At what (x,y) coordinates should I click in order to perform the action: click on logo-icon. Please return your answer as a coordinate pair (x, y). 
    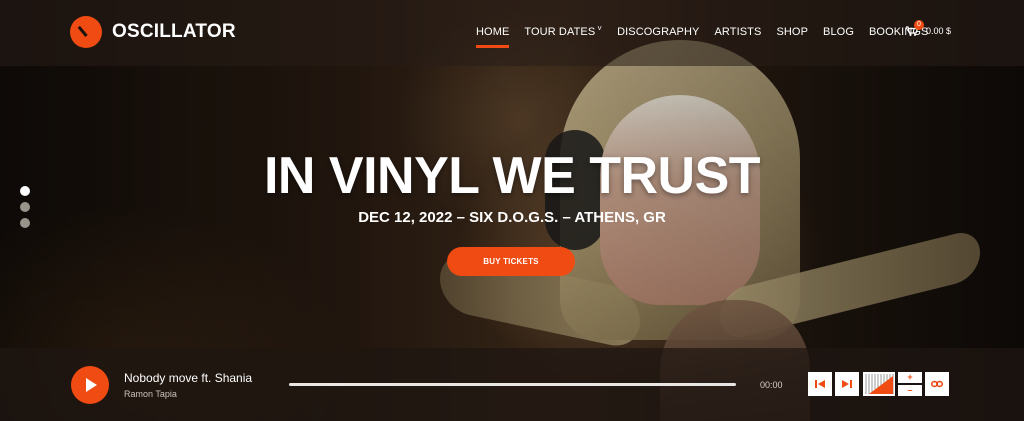
    Looking at the image, I should click on (86, 32).